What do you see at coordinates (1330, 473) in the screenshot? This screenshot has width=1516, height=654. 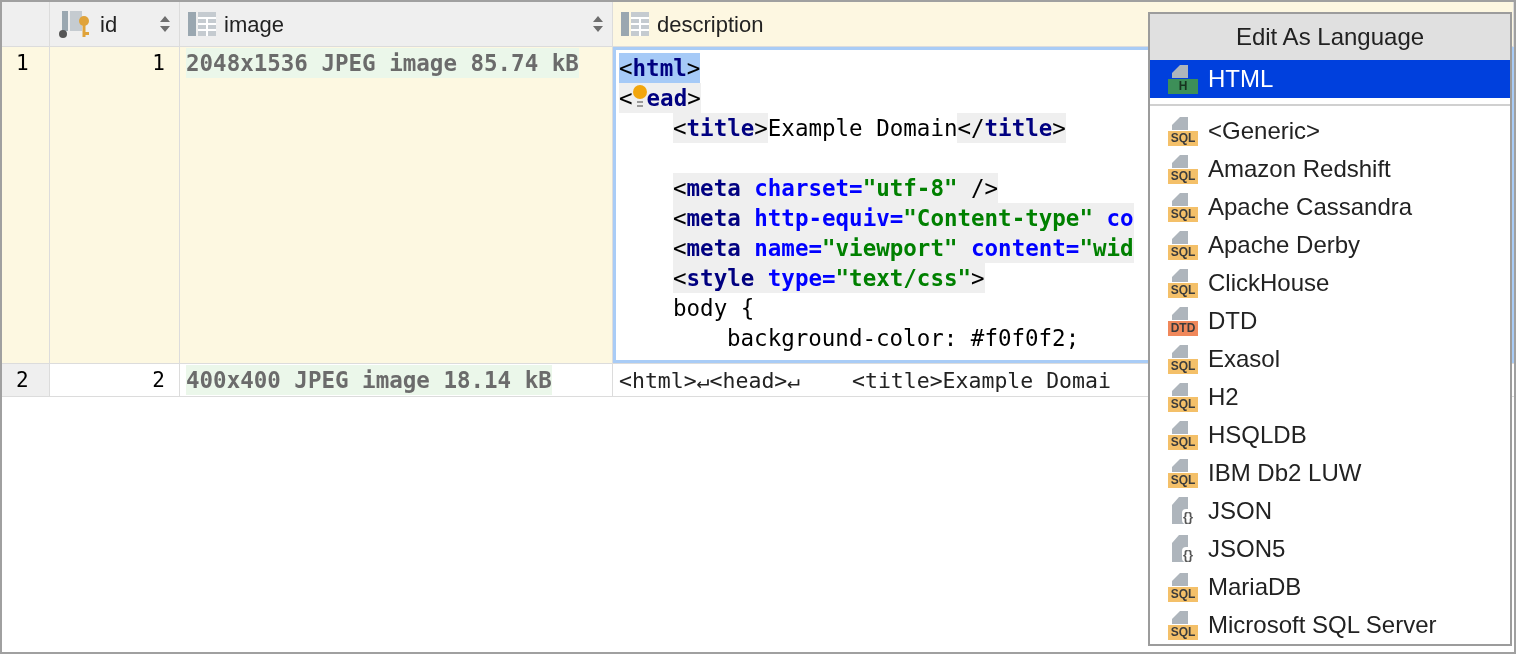 I see `language-item: SQL IBM Db2 LUW` at bounding box center [1330, 473].